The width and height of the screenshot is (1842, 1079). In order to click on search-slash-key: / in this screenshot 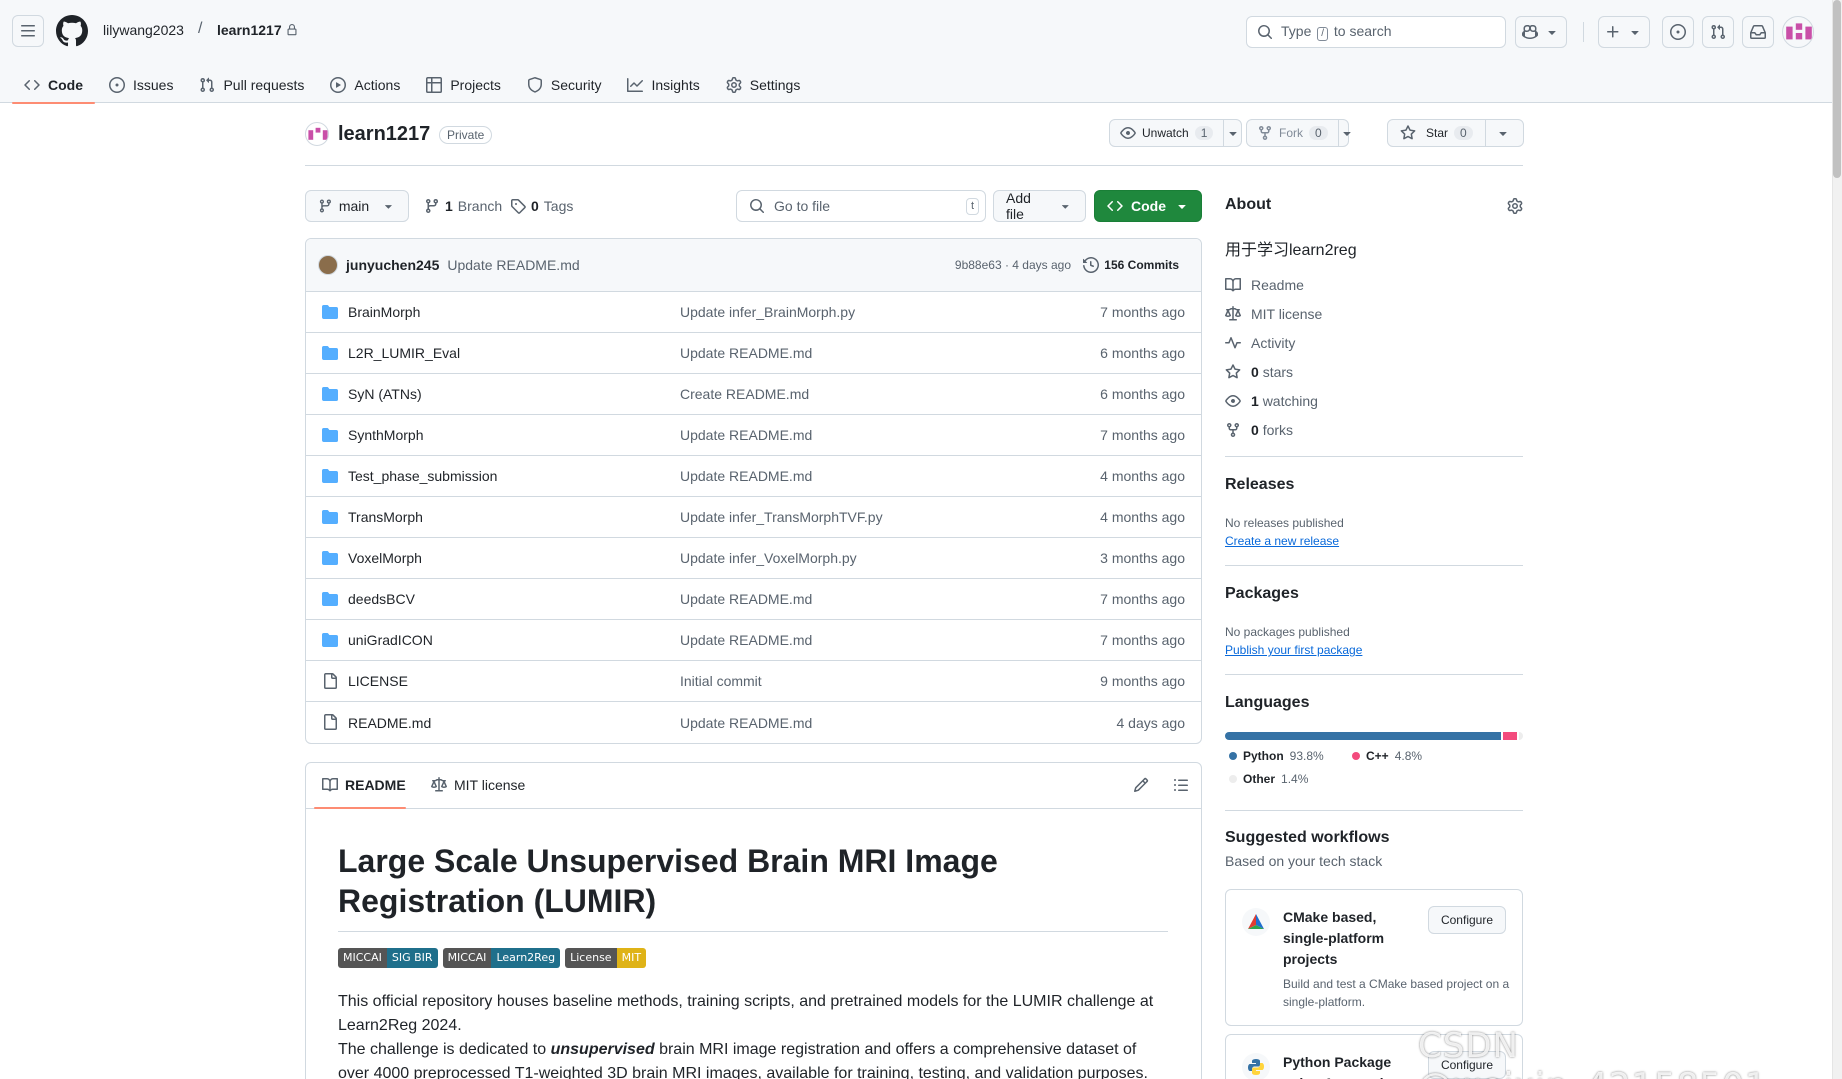, I will do `click(1323, 34)`.